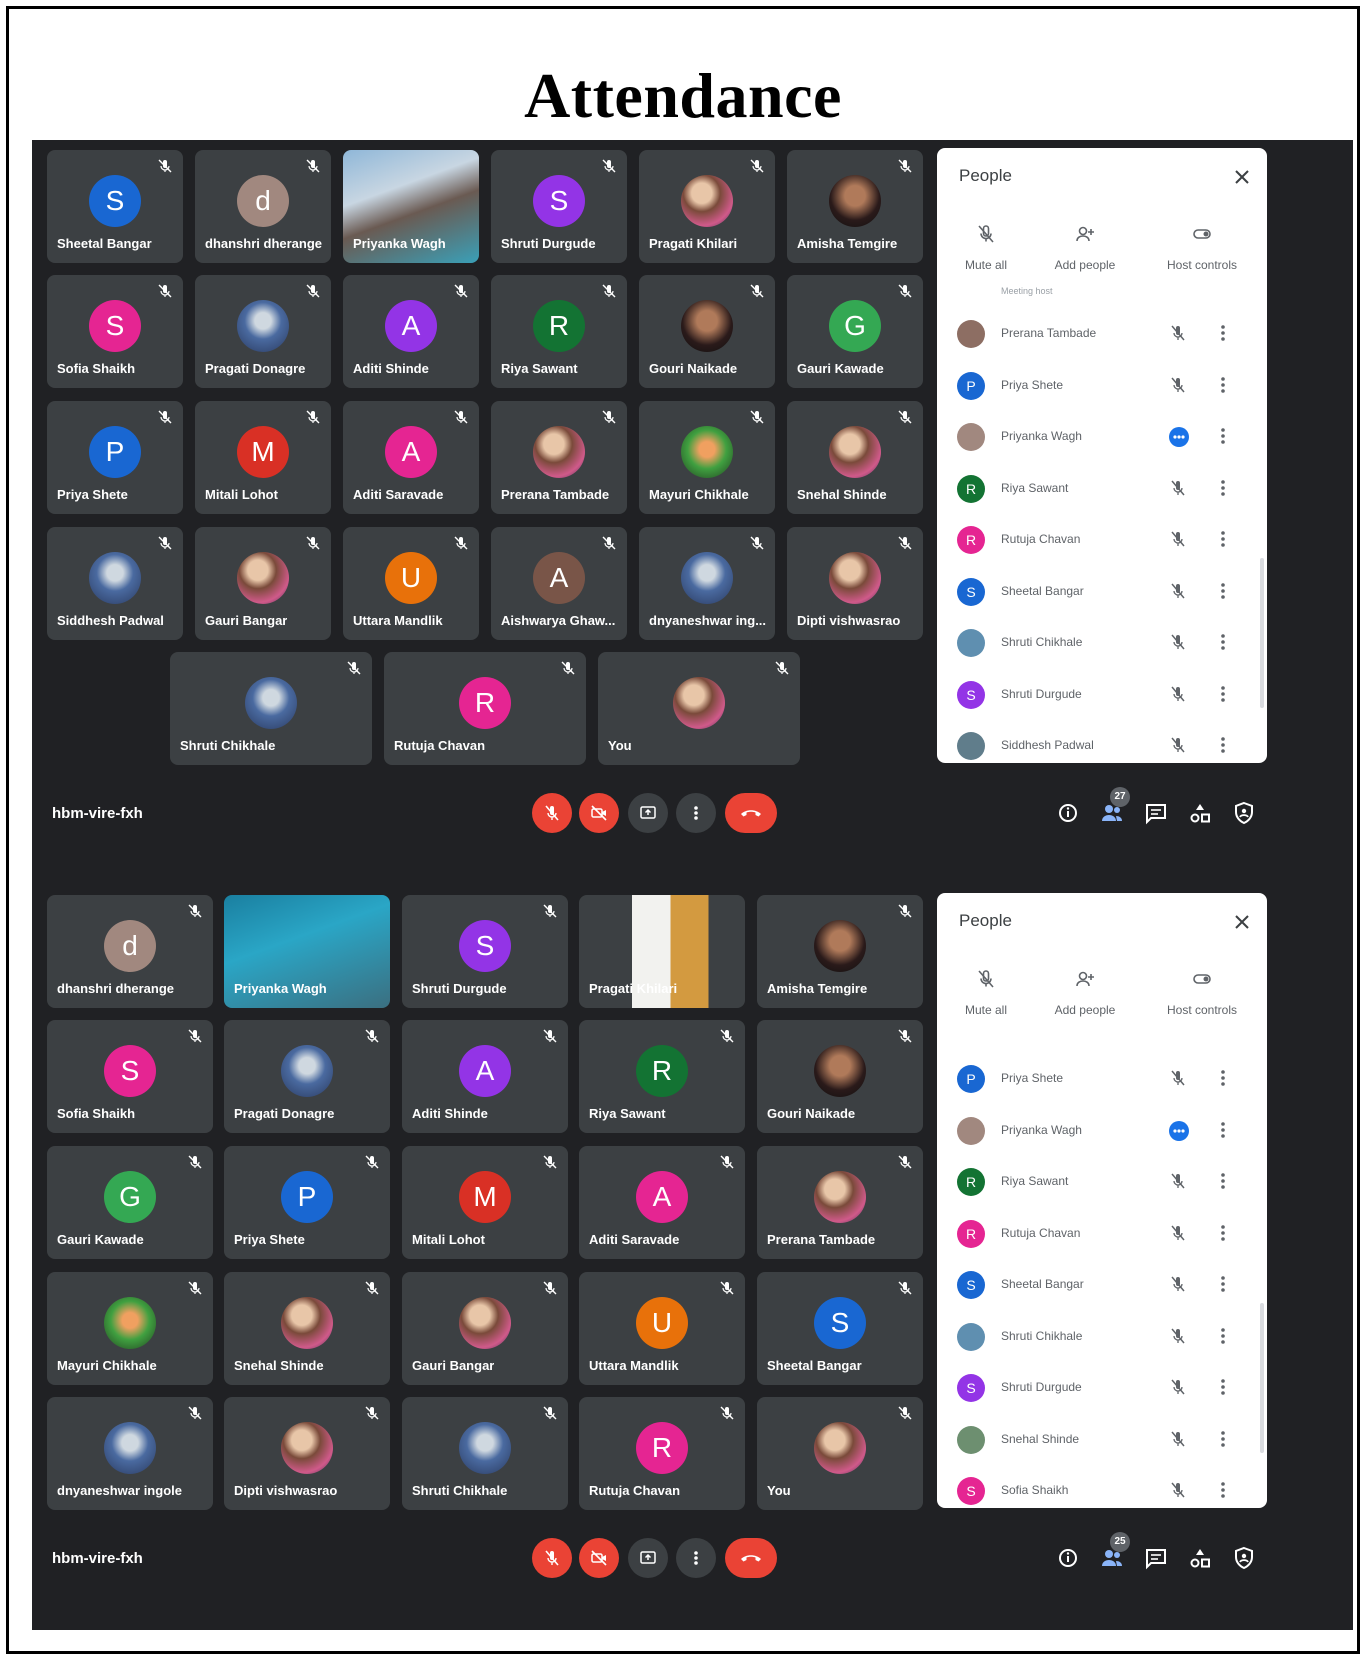 The width and height of the screenshot is (1372, 1663). What do you see at coordinates (1102, 333) in the screenshot?
I see `participant-list-item: Prerana Tambade` at bounding box center [1102, 333].